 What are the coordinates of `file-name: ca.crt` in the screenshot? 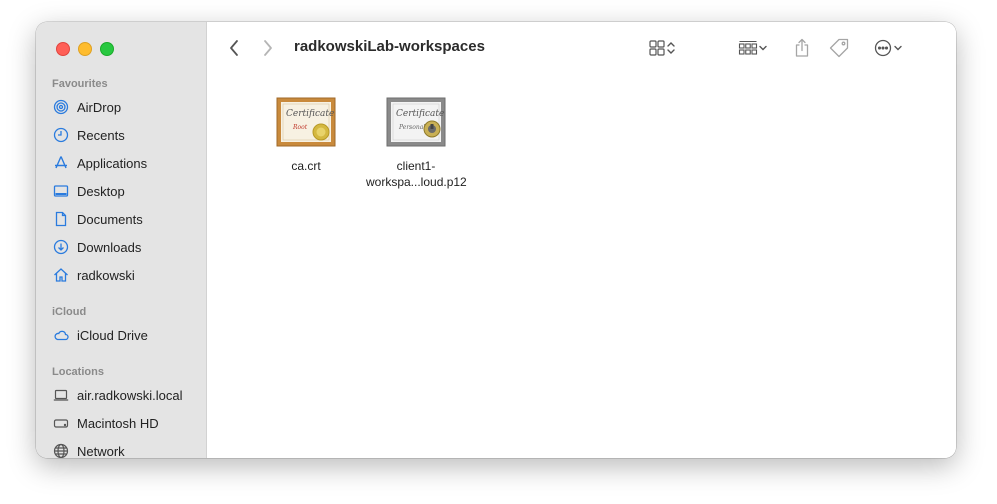 It's located at (306, 166).